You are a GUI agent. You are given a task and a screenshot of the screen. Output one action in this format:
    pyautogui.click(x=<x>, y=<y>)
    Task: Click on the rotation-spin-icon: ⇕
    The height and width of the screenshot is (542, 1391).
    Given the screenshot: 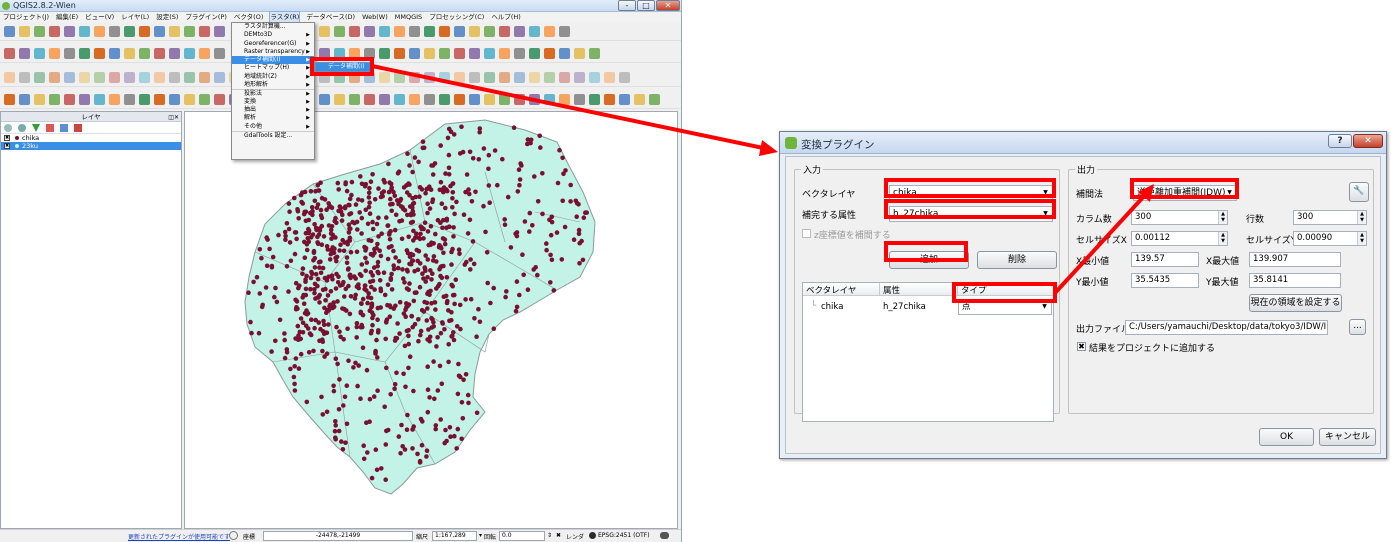 What is the action you would take?
    pyautogui.click(x=549, y=535)
    